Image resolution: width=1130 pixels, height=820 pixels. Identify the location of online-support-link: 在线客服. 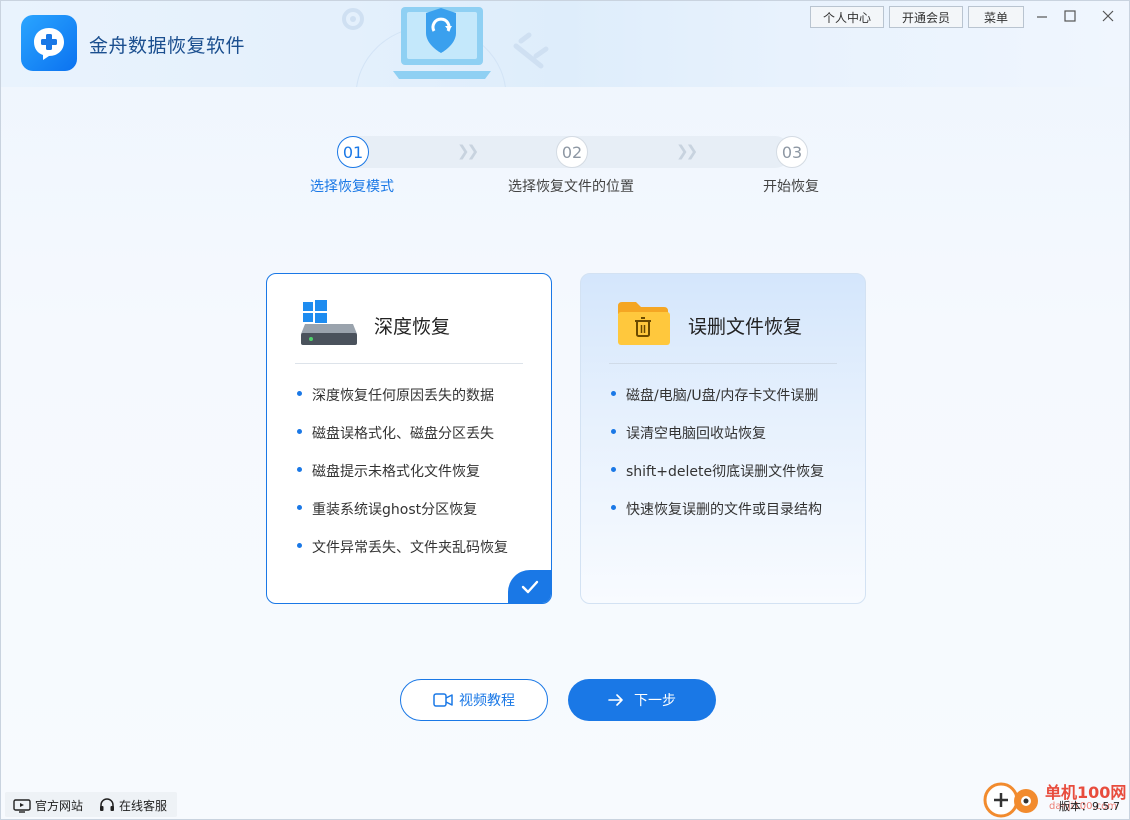
(133, 805).